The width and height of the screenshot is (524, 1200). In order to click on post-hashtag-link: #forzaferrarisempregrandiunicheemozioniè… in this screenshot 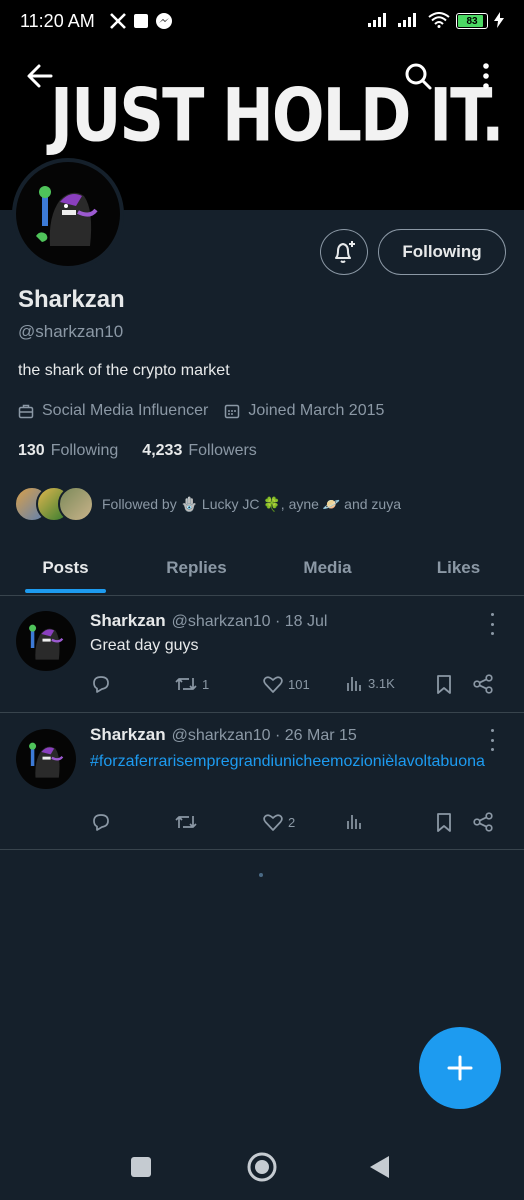, I will do `click(300, 762)`.